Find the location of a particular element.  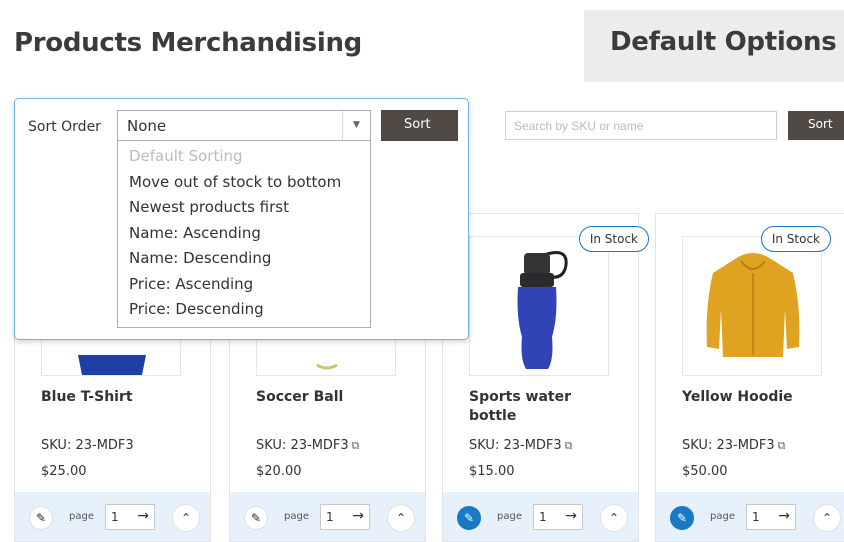

search-sort-button: Sort is located at coordinates (816, 125).